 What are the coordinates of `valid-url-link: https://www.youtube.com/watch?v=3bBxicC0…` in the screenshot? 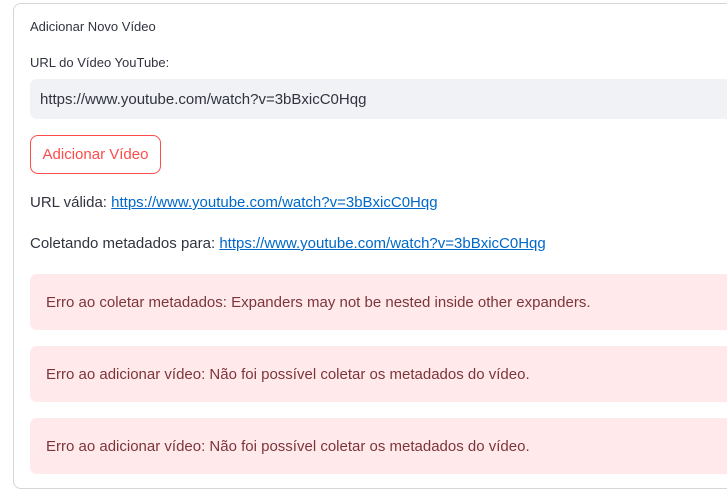 It's located at (274, 202).